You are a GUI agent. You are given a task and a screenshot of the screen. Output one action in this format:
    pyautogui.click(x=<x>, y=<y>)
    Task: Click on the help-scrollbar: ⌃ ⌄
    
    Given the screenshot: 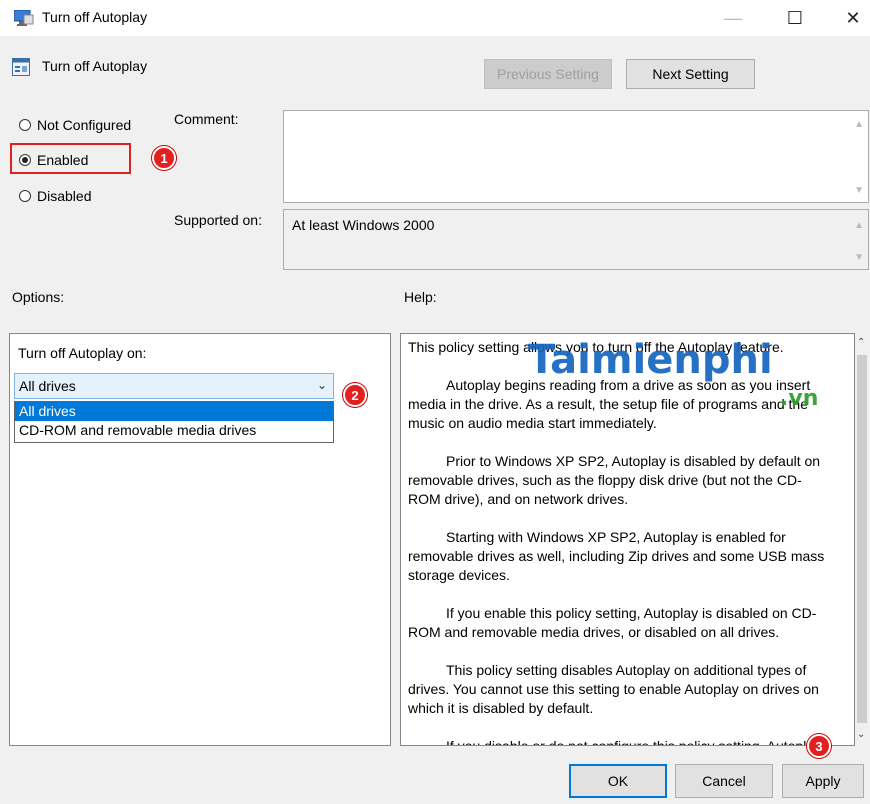 What is the action you would take?
    pyautogui.click(x=862, y=539)
    